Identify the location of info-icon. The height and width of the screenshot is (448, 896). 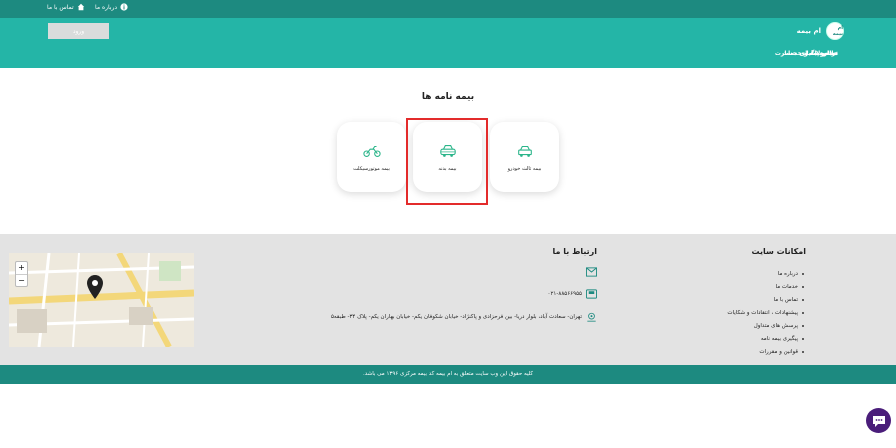
(124, 7).